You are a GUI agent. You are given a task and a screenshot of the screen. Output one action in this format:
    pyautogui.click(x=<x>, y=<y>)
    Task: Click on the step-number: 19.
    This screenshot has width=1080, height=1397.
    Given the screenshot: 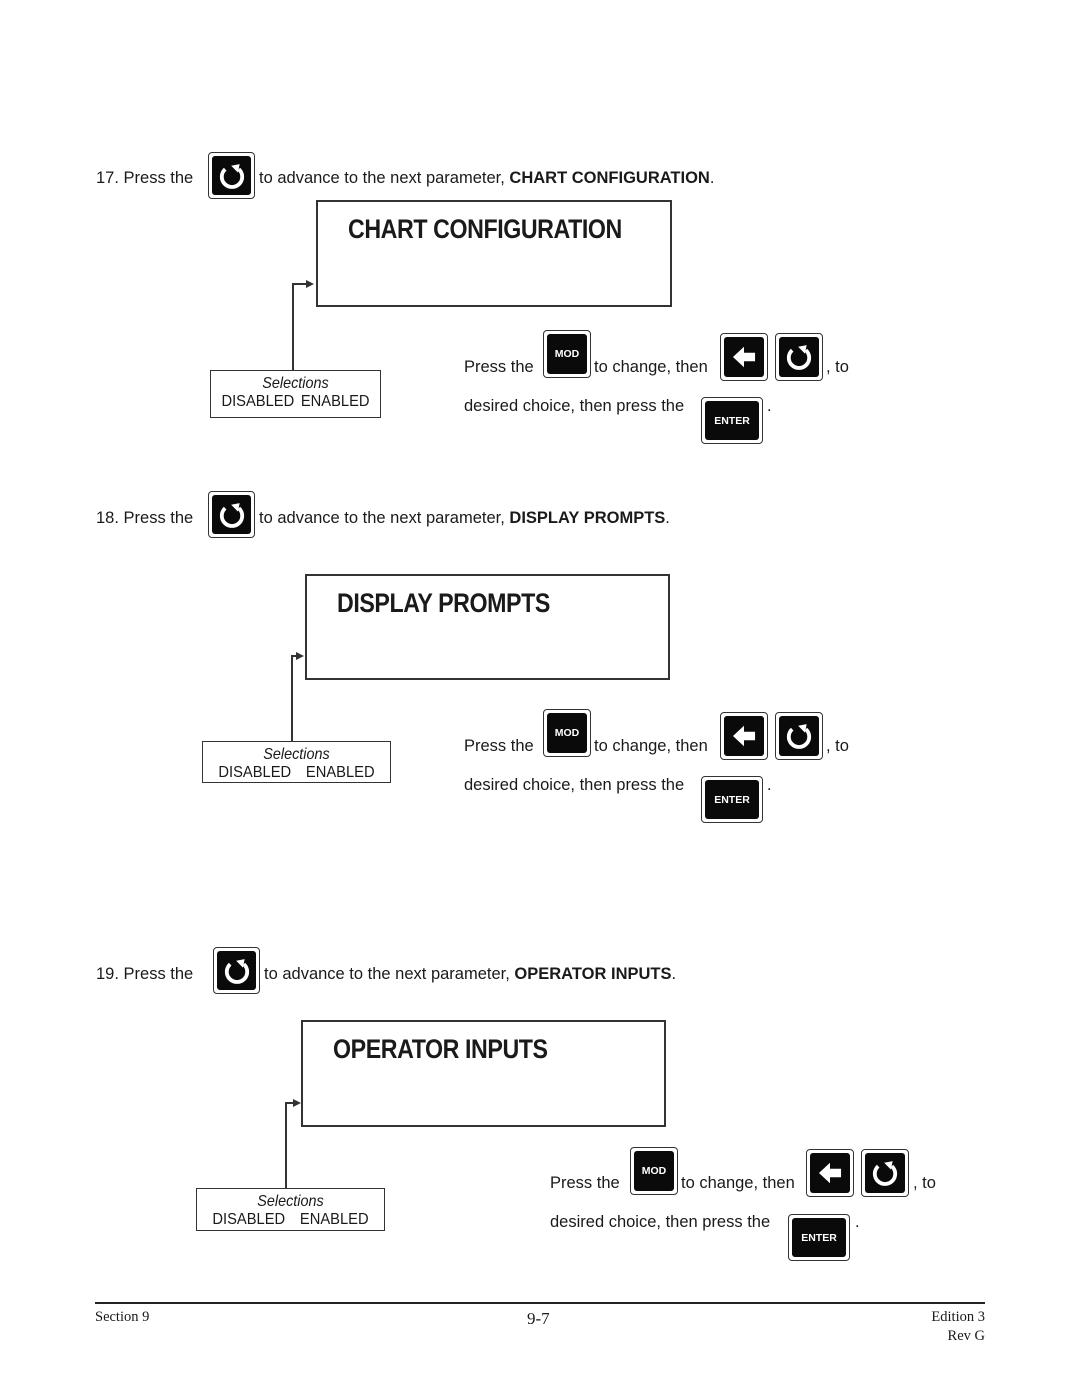 What is the action you would take?
    pyautogui.click(x=107, y=974)
    